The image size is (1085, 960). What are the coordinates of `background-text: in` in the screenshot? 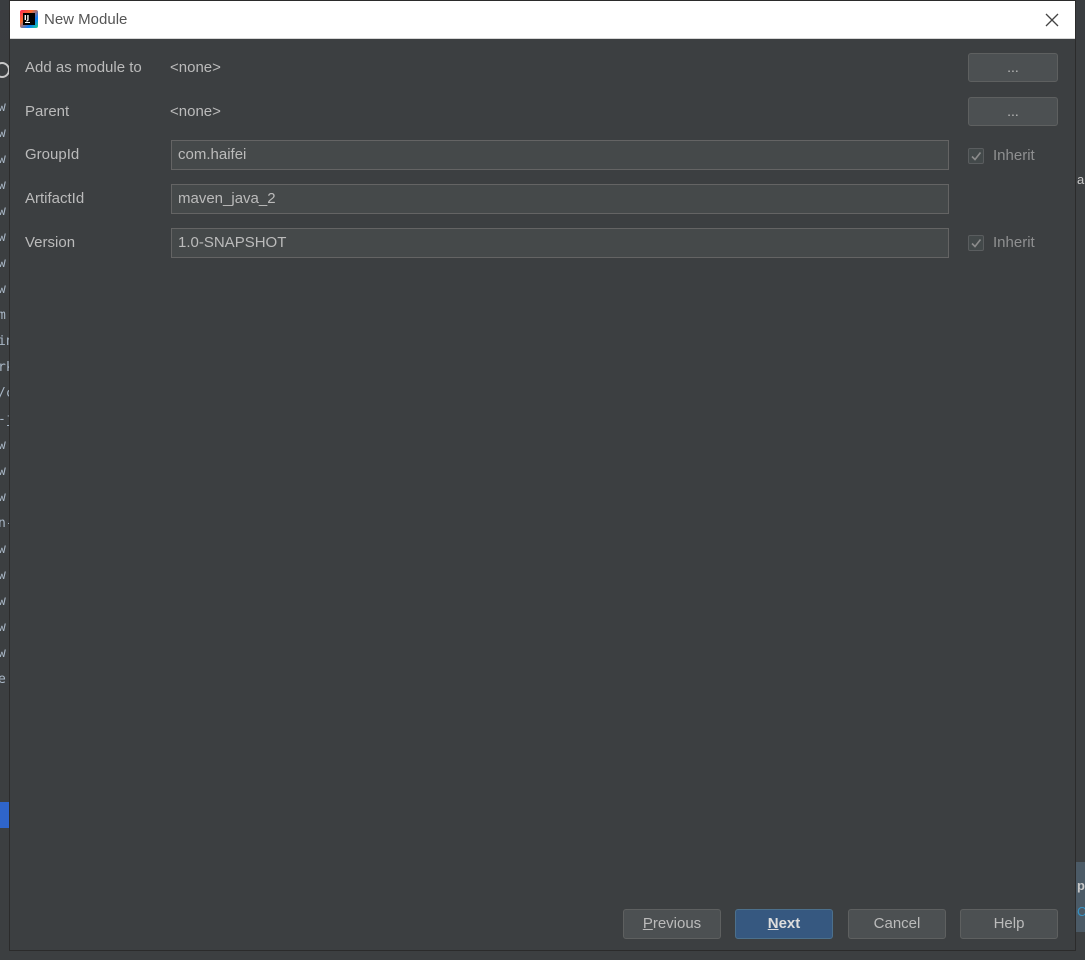 It's located at (4, 341).